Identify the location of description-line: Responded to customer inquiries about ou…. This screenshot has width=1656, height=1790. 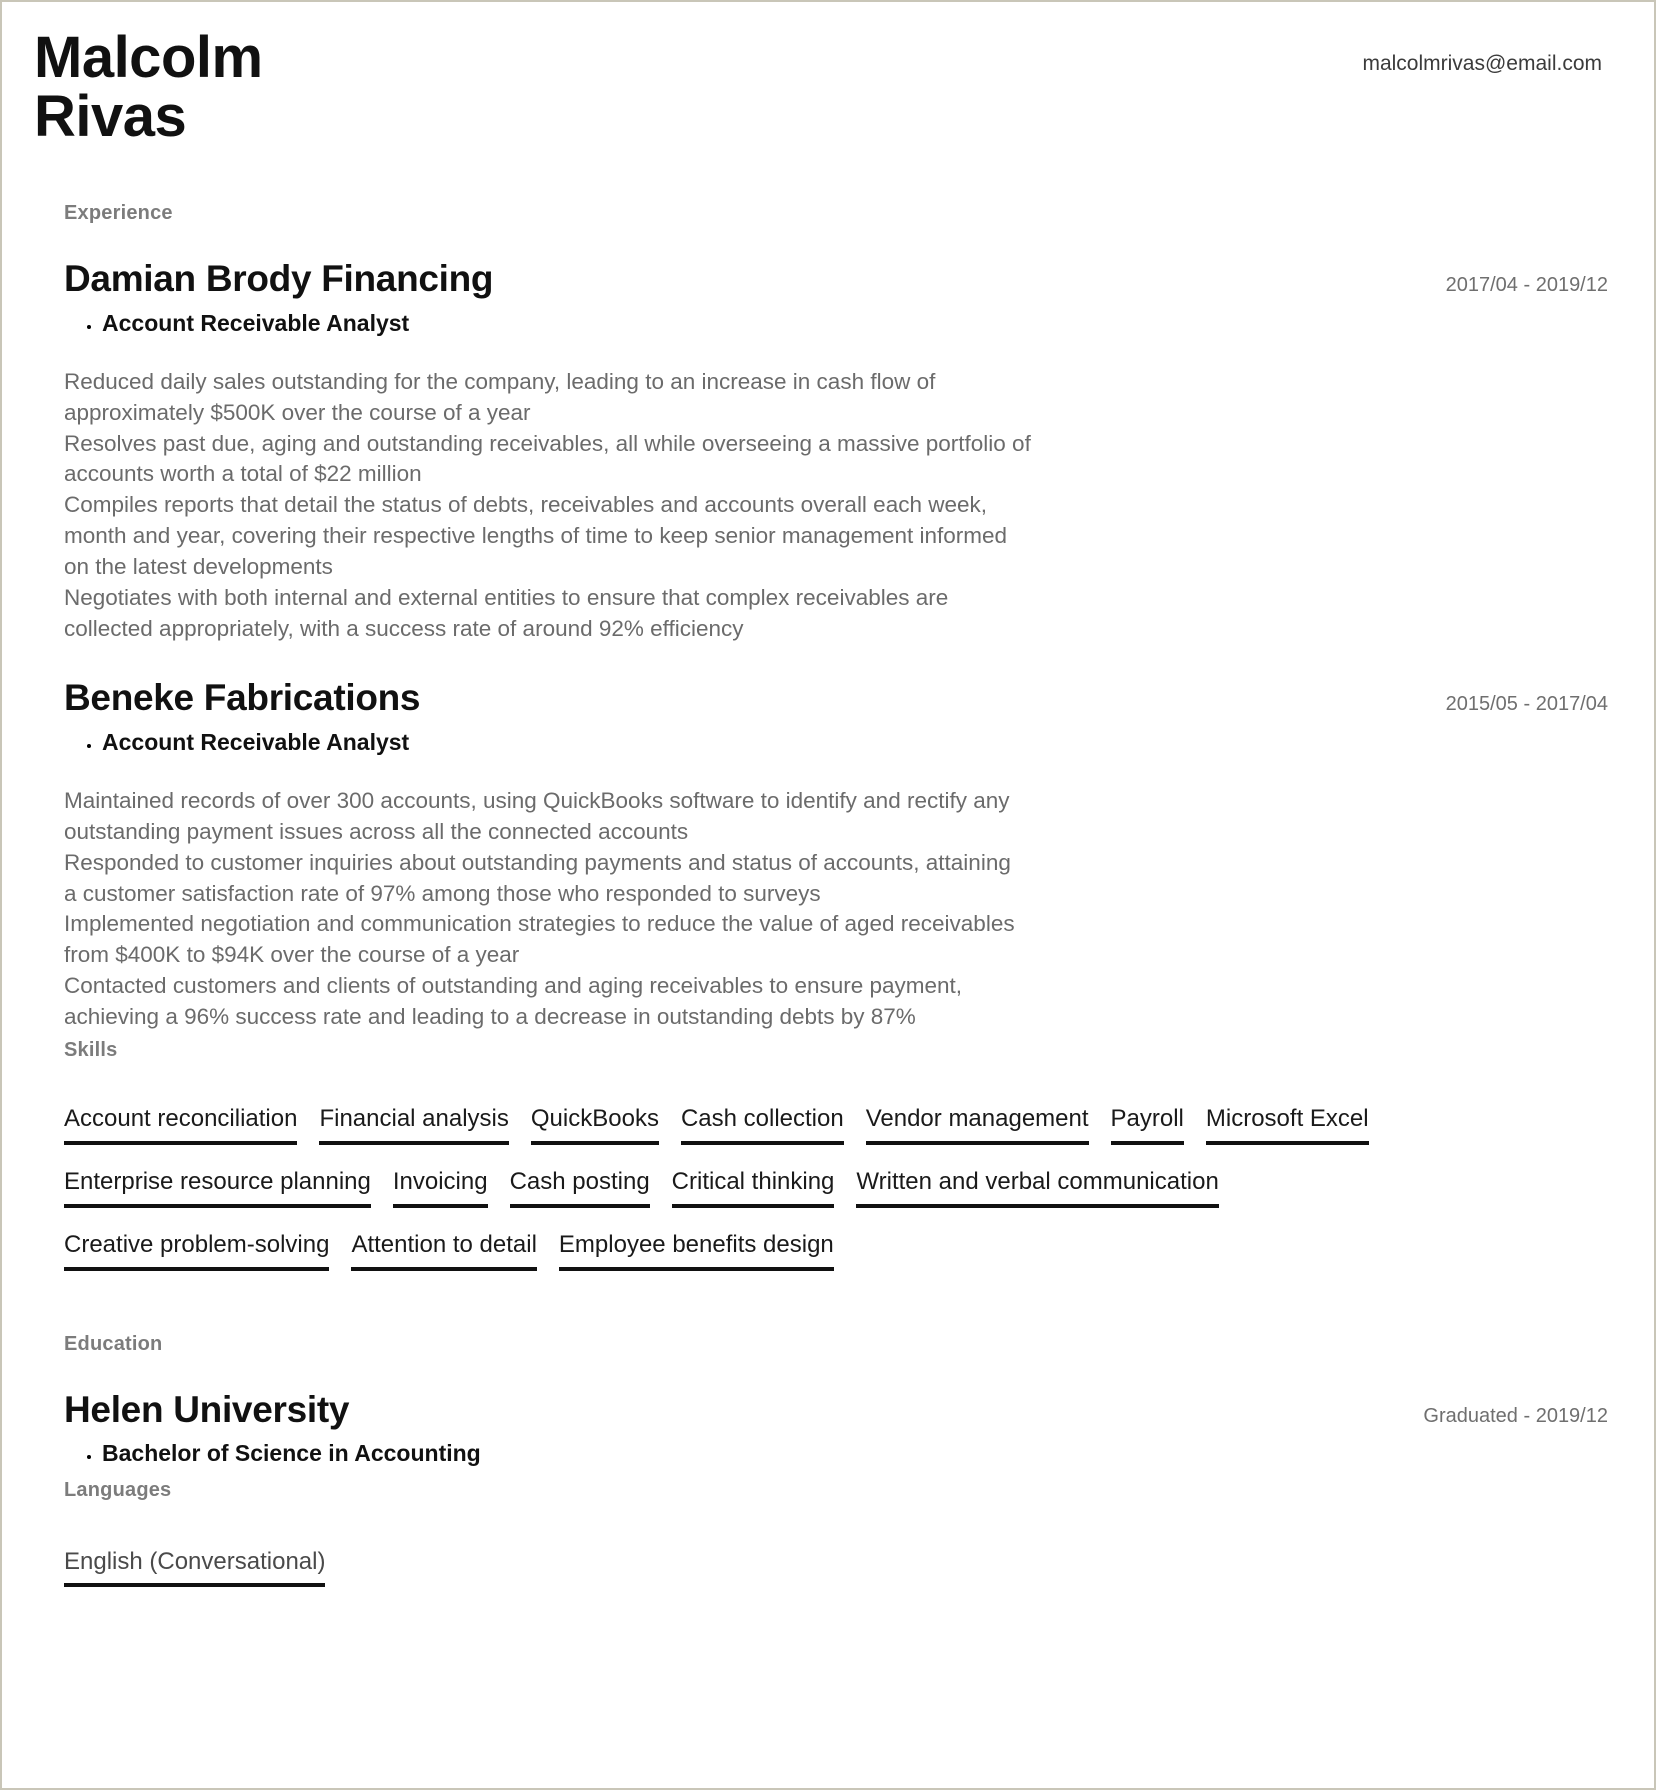
(537, 862).